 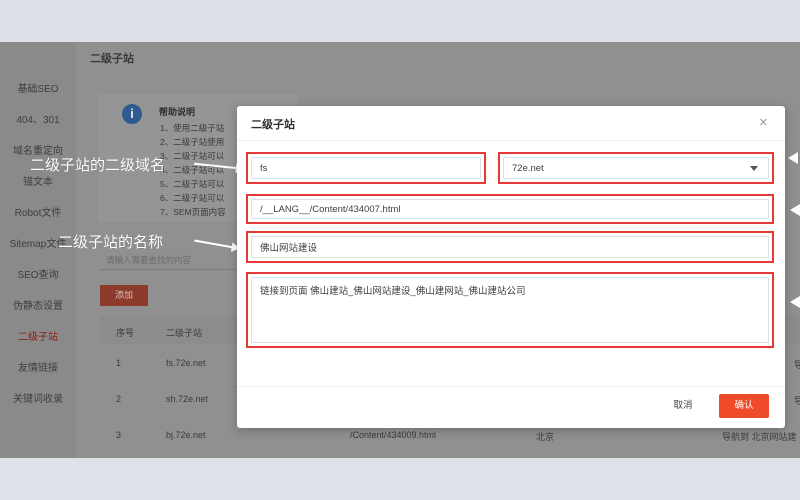 I want to click on domain-select-value: 72e.net, so click(x=528, y=168).